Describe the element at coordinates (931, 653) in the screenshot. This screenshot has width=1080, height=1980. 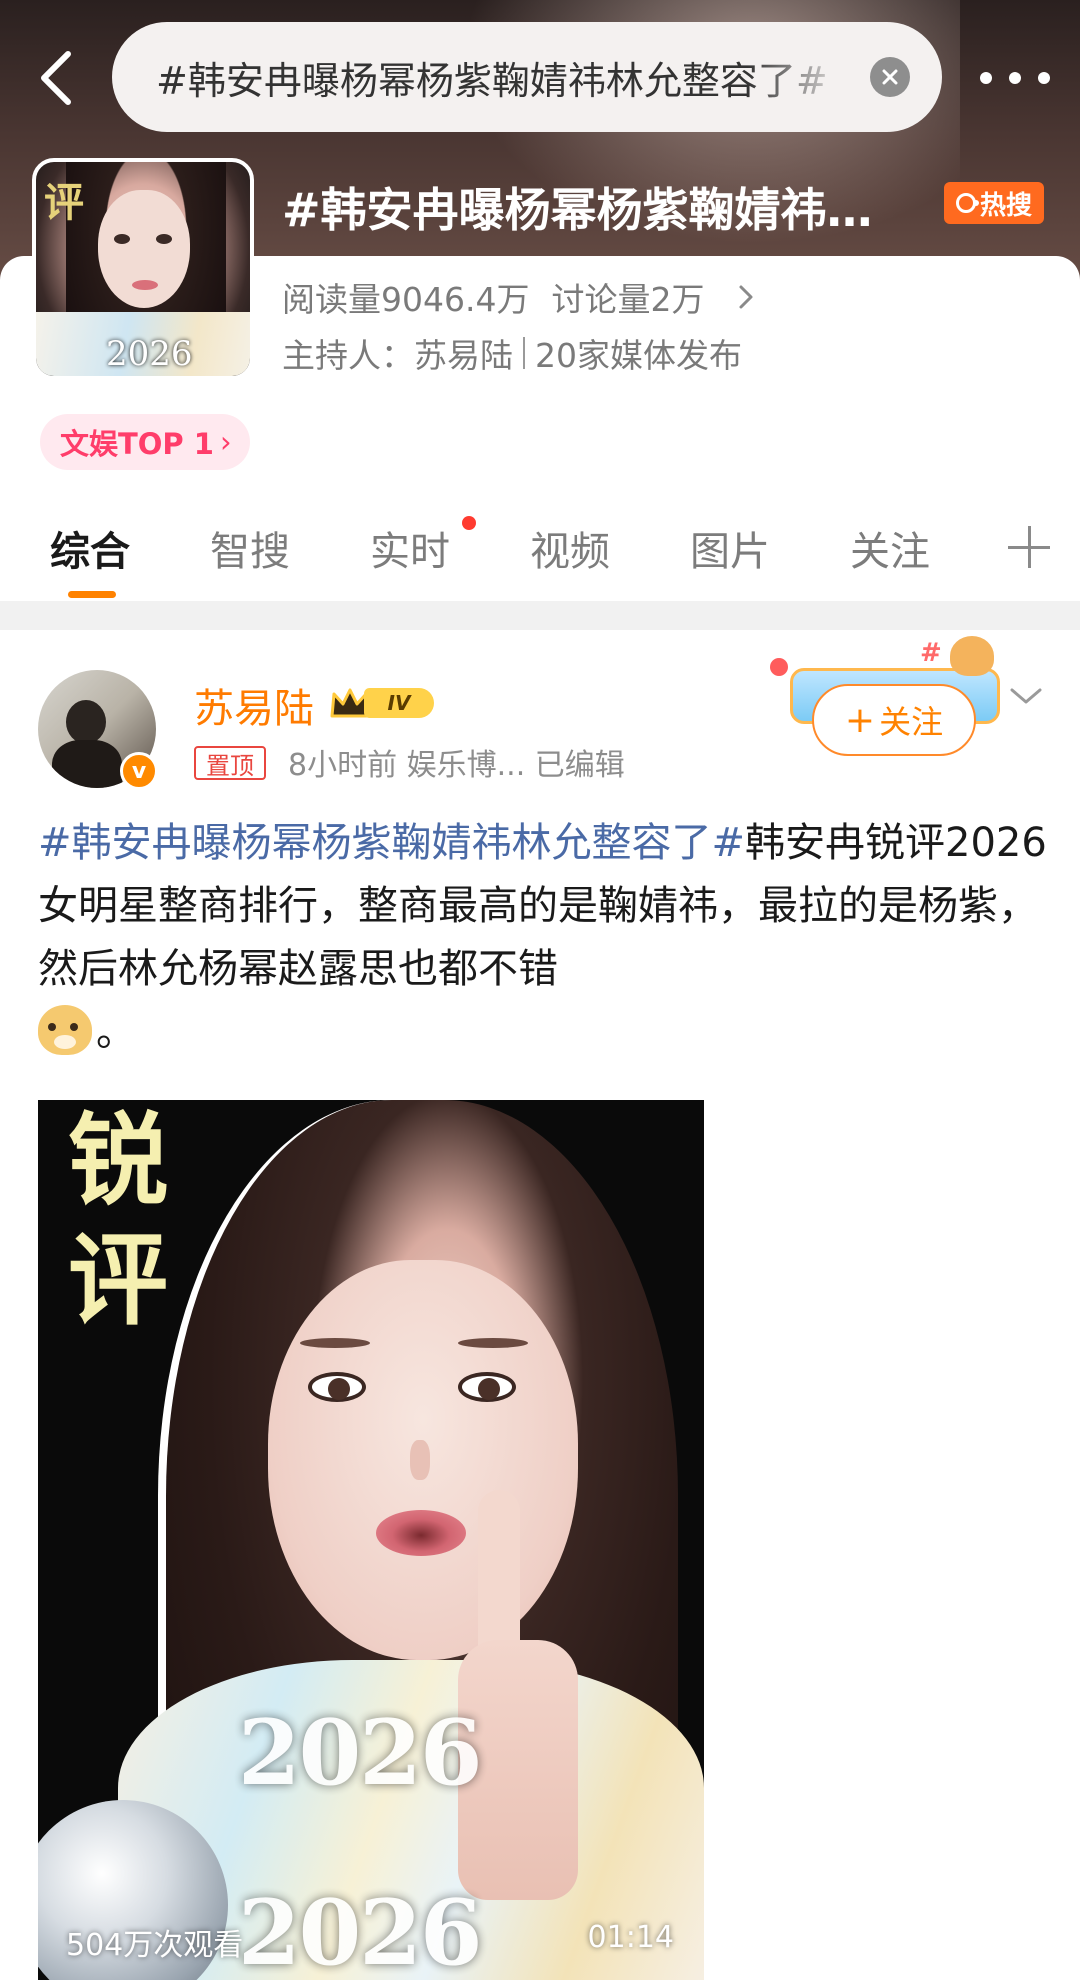
I see `hash-icon: #` at that location.